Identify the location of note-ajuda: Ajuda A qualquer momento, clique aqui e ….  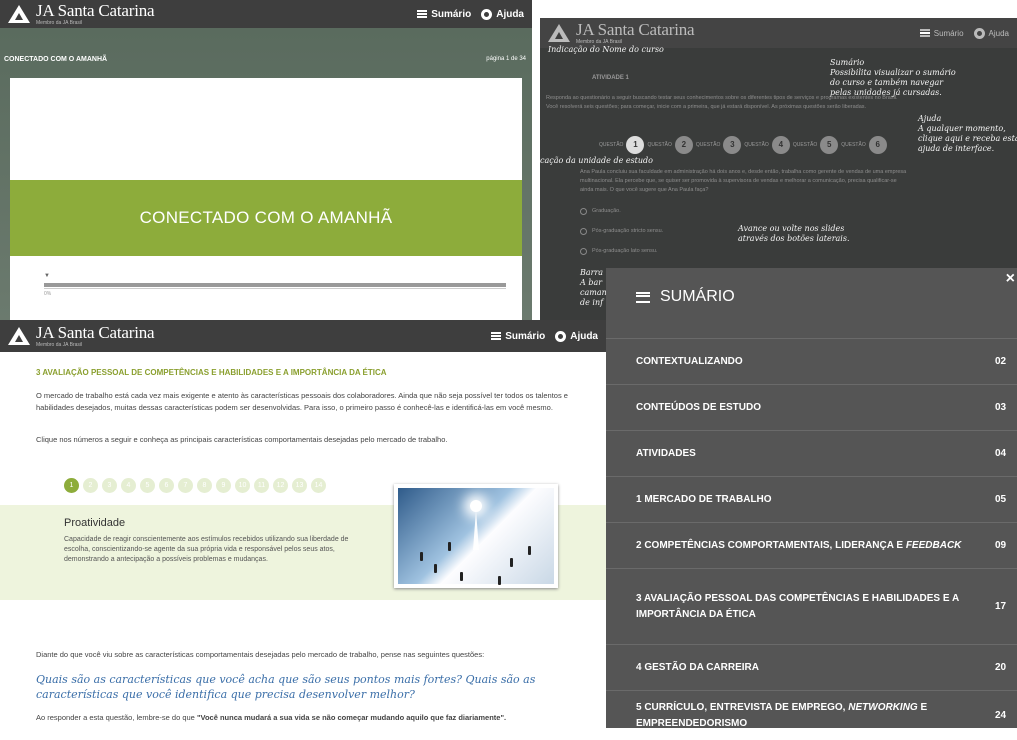
(967, 133).